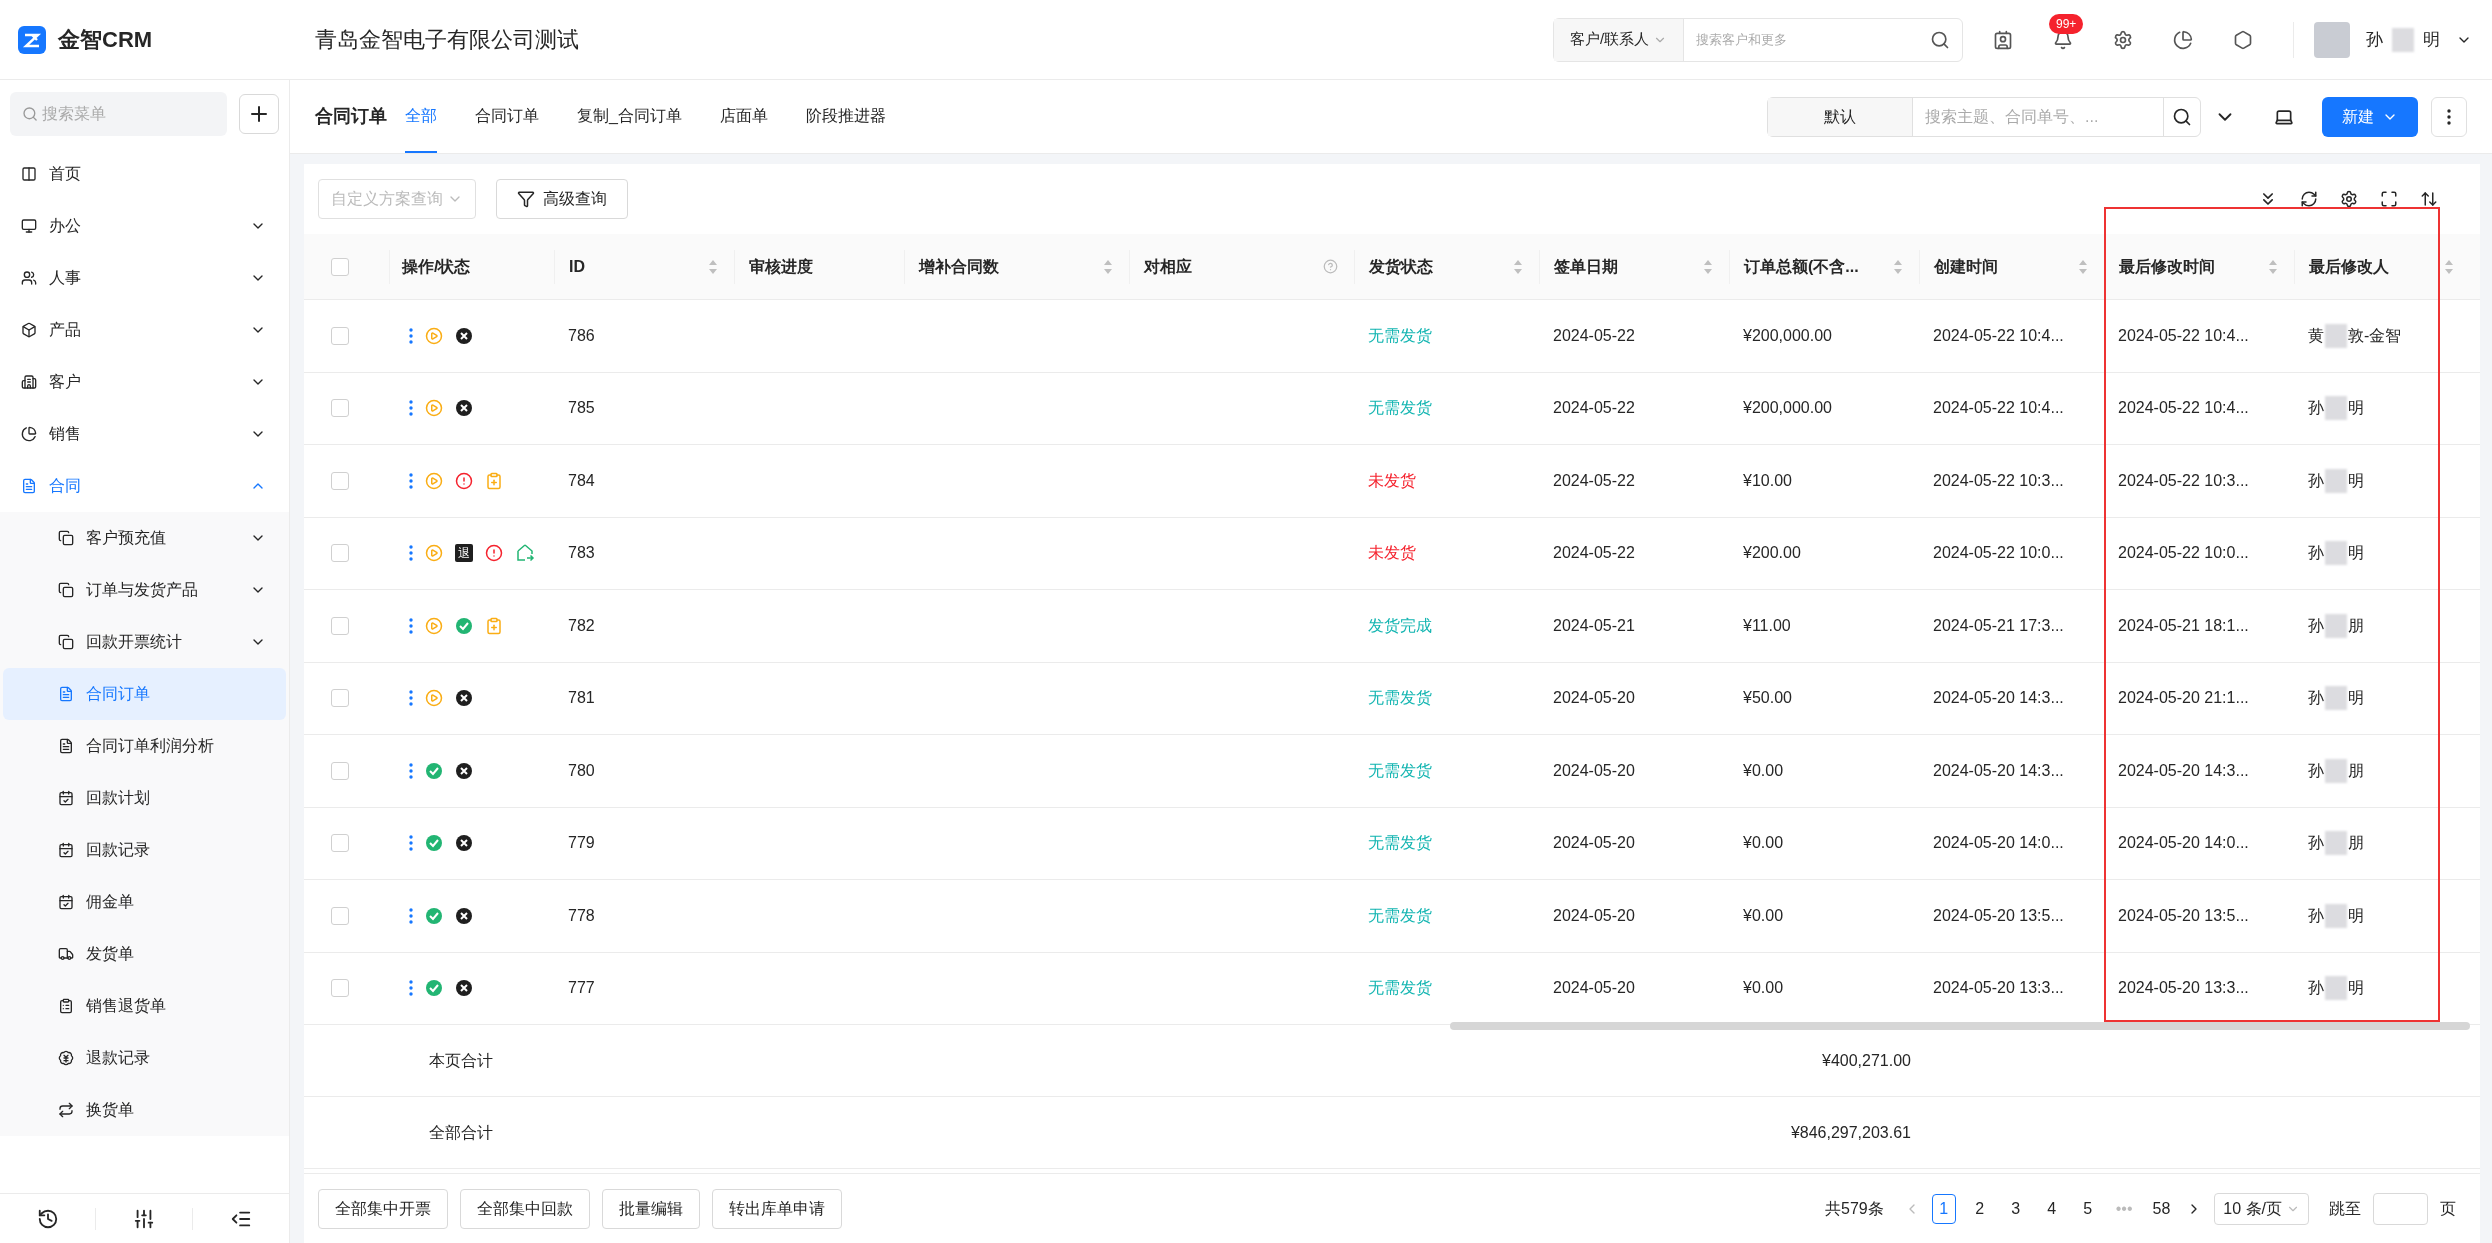 Image resolution: width=2492 pixels, height=1243 pixels. What do you see at coordinates (2183, 39) in the screenshot?
I see `pie-chart-icon` at bounding box center [2183, 39].